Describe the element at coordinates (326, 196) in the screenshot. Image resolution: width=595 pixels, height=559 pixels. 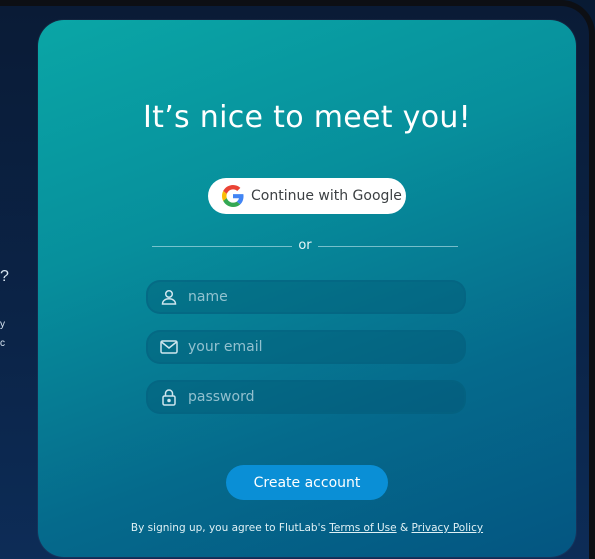
I see `google-button-label: Continue with Google` at that location.